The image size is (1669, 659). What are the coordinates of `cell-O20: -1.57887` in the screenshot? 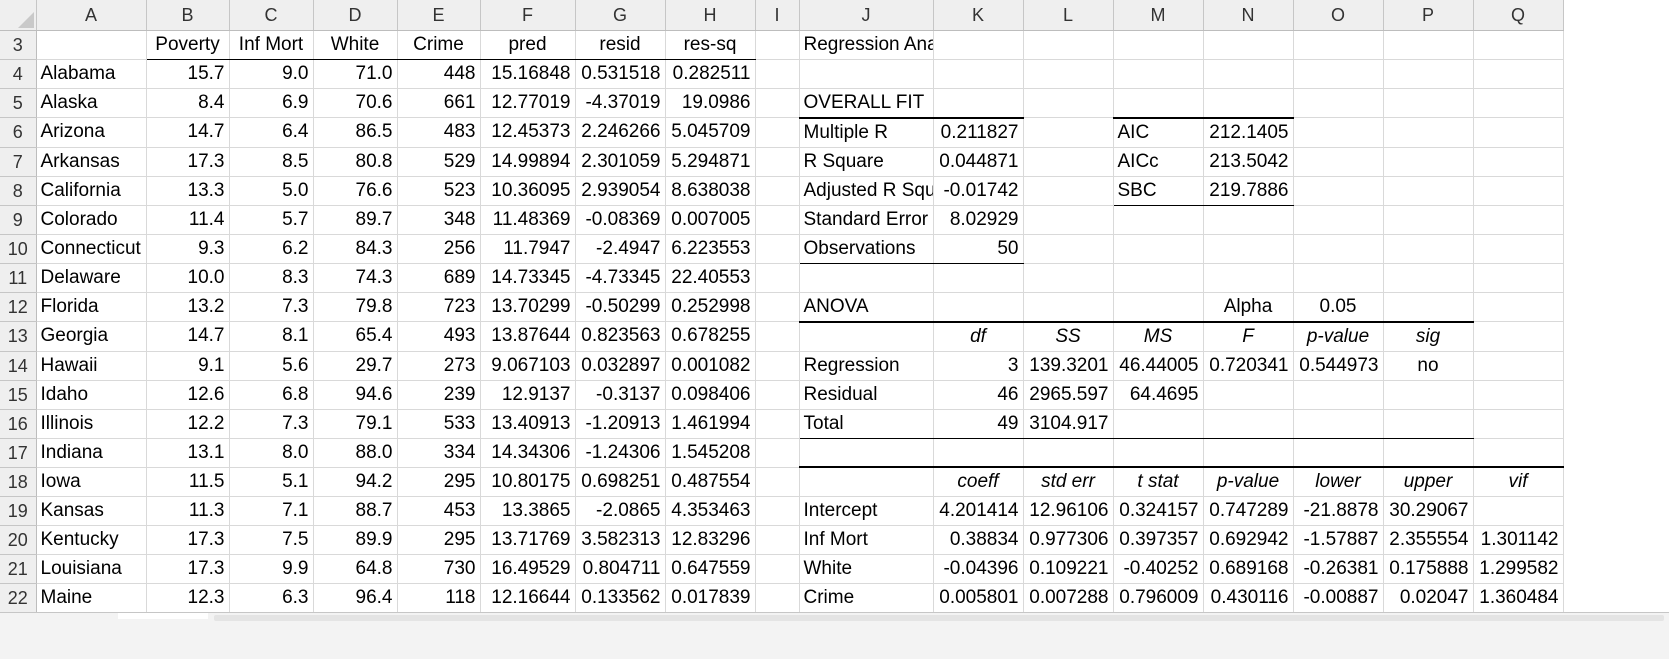 It's located at (1338, 540).